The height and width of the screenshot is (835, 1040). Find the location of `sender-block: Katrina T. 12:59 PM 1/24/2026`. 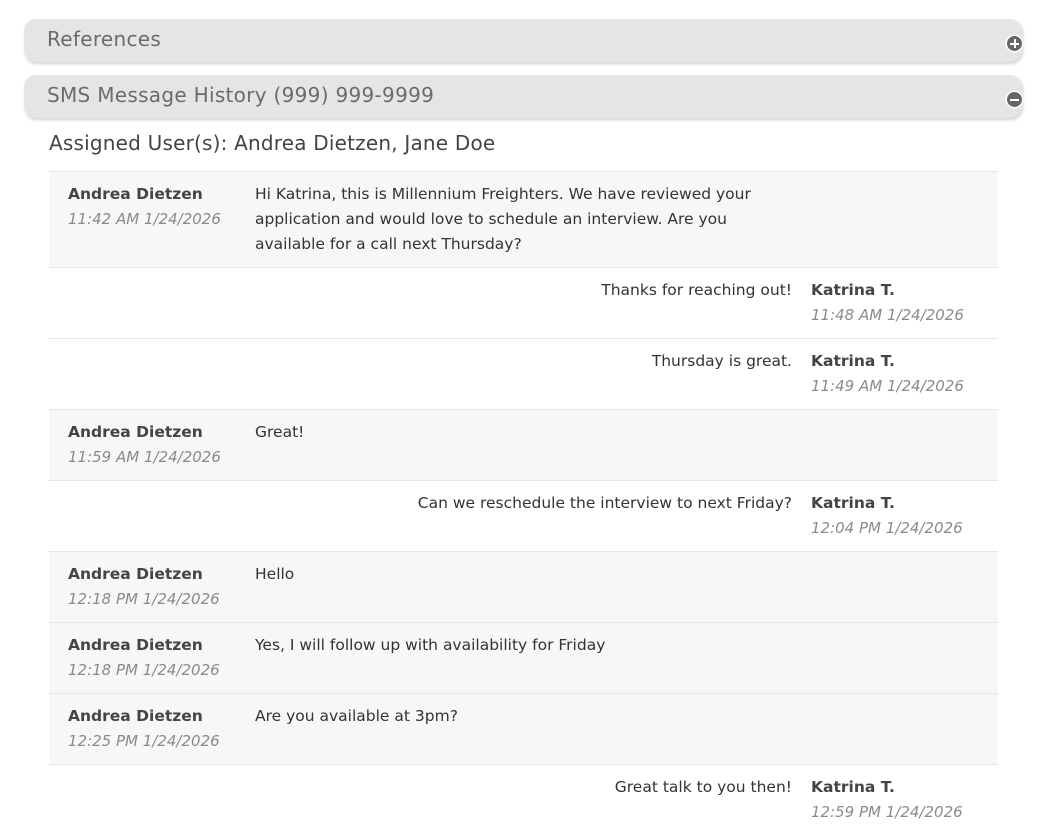

sender-block: Katrina T. 12:59 PM 1/24/2026 is located at coordinates (887, 800).